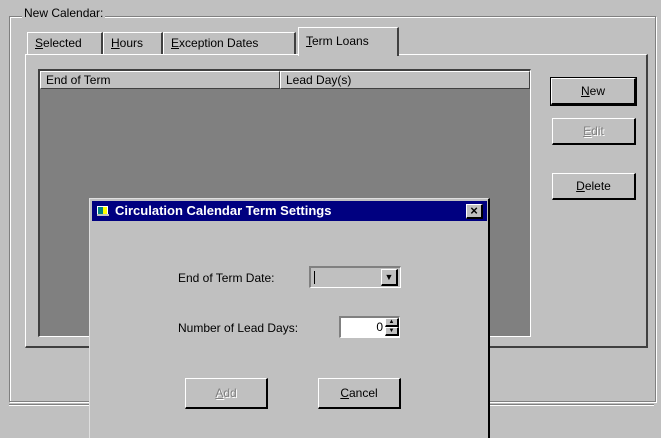 Image resolution: width=661 pixels, height=438 pixels. I want to click on chevron-down-icon: ▼, so click(389, 277).